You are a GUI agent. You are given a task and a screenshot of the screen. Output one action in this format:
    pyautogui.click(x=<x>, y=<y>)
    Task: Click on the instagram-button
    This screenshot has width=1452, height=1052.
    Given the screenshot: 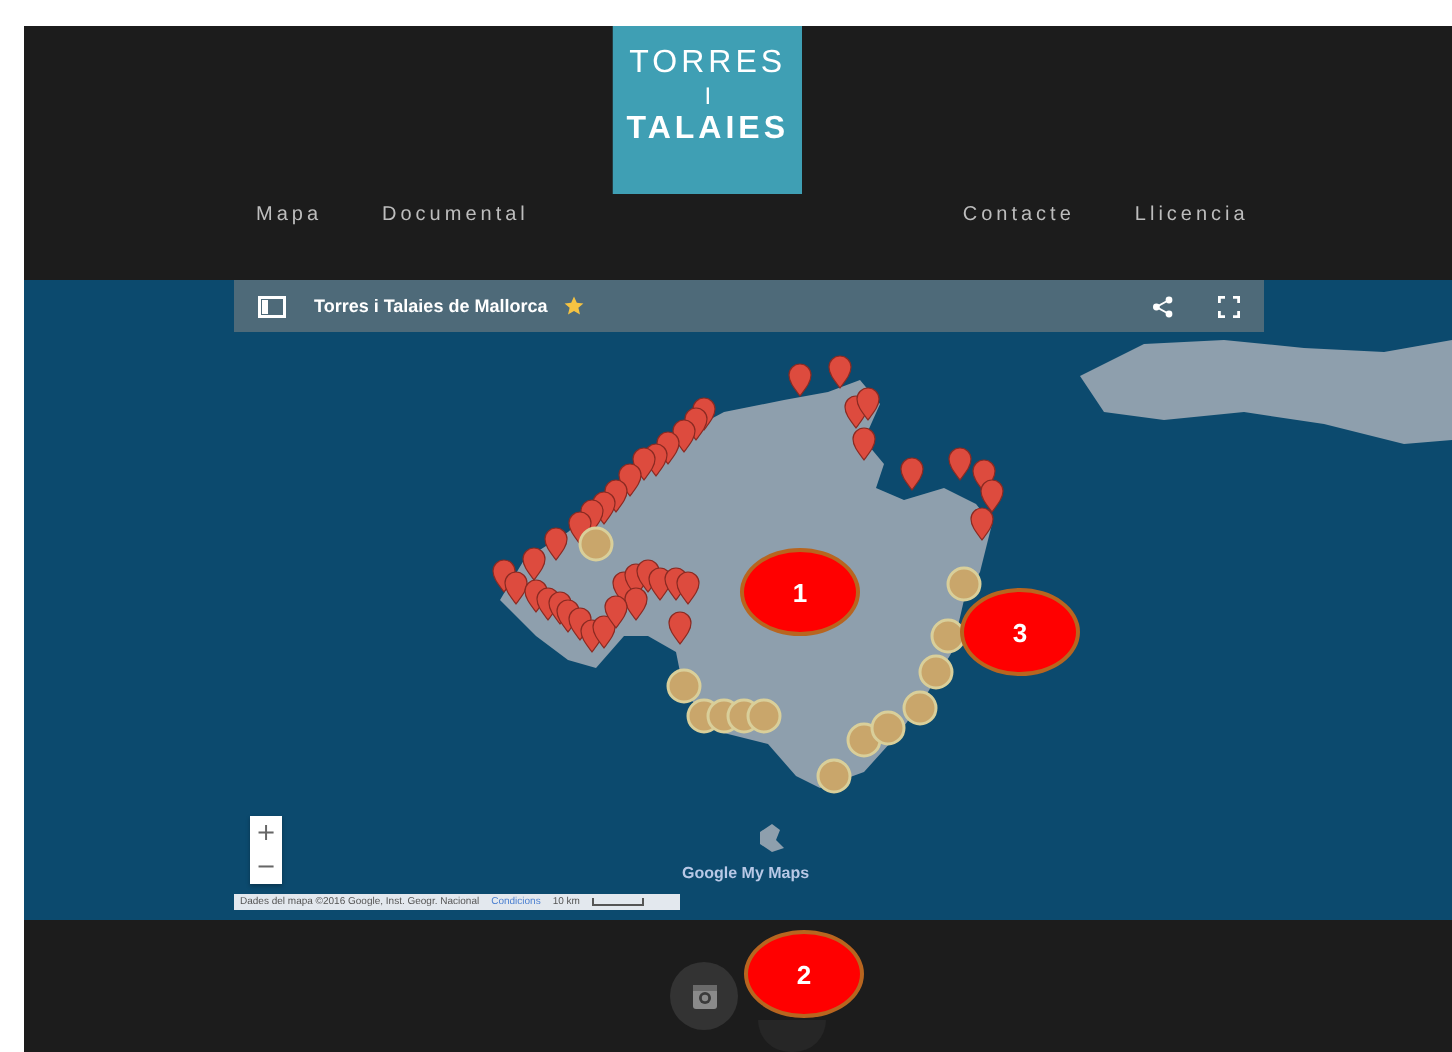 What is the action you would take?
    pyautogui.click(x=704, y=996)
    